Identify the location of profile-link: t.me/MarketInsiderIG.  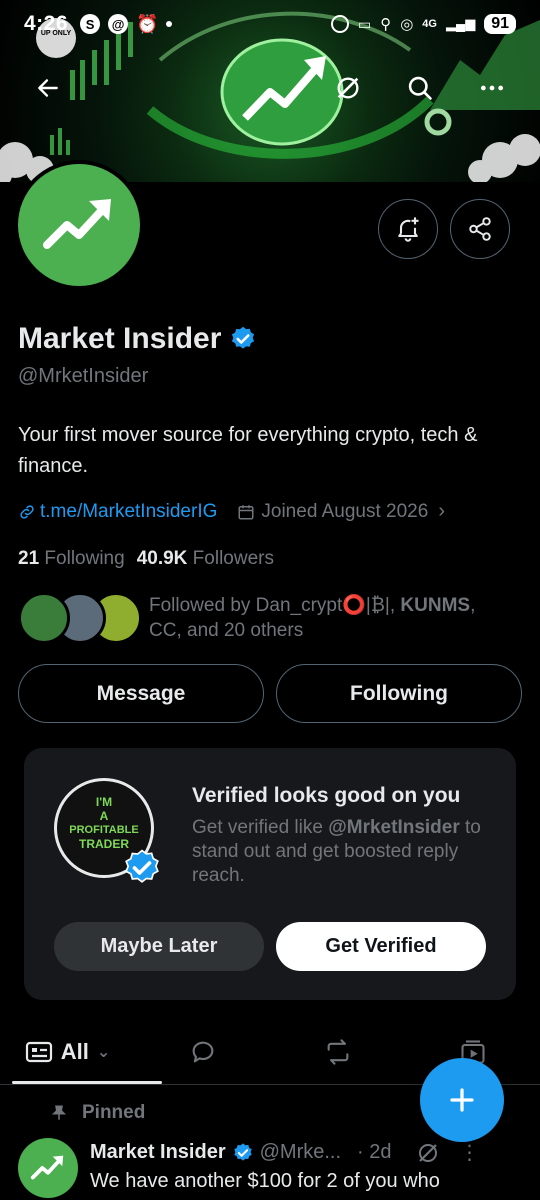
(117, 512).